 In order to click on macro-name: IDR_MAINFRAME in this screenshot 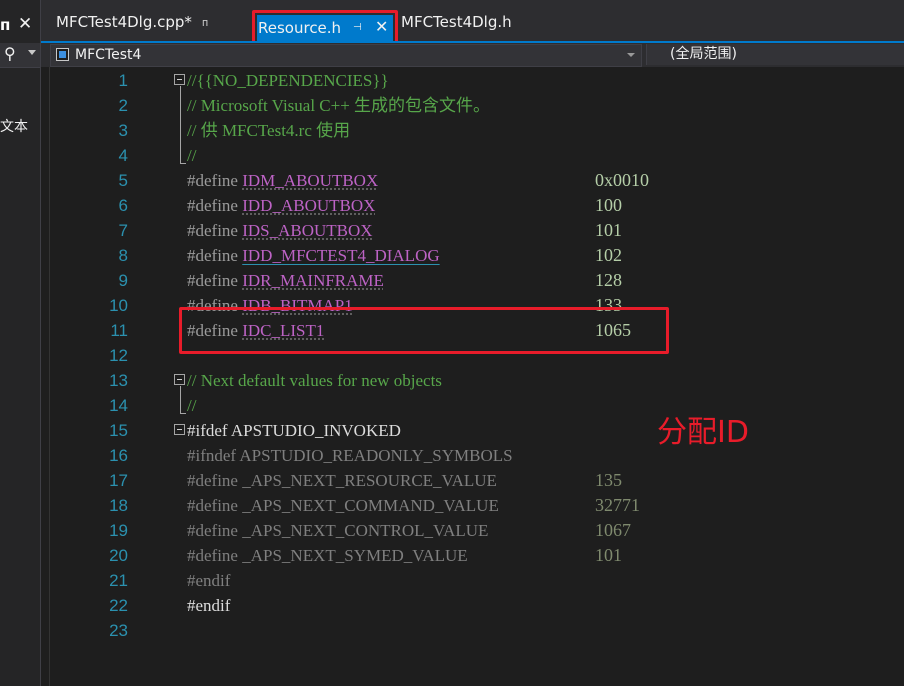, I will do `click(313, 280)`.